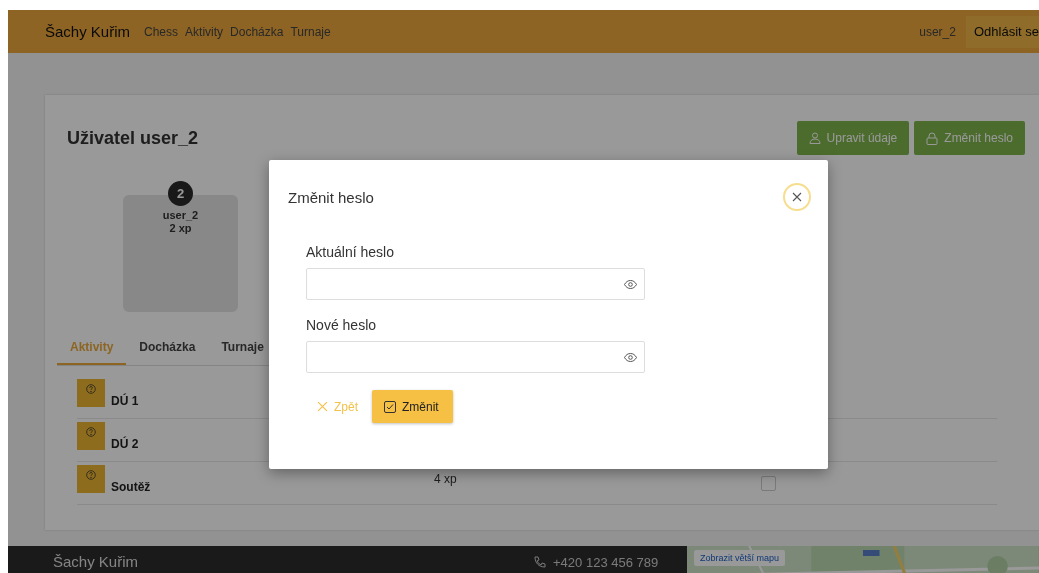  What do you see at coordinates (350, 252) in the screenshot?
I see `field-label: Aktuální heslo` at bounding box center [350, 252].